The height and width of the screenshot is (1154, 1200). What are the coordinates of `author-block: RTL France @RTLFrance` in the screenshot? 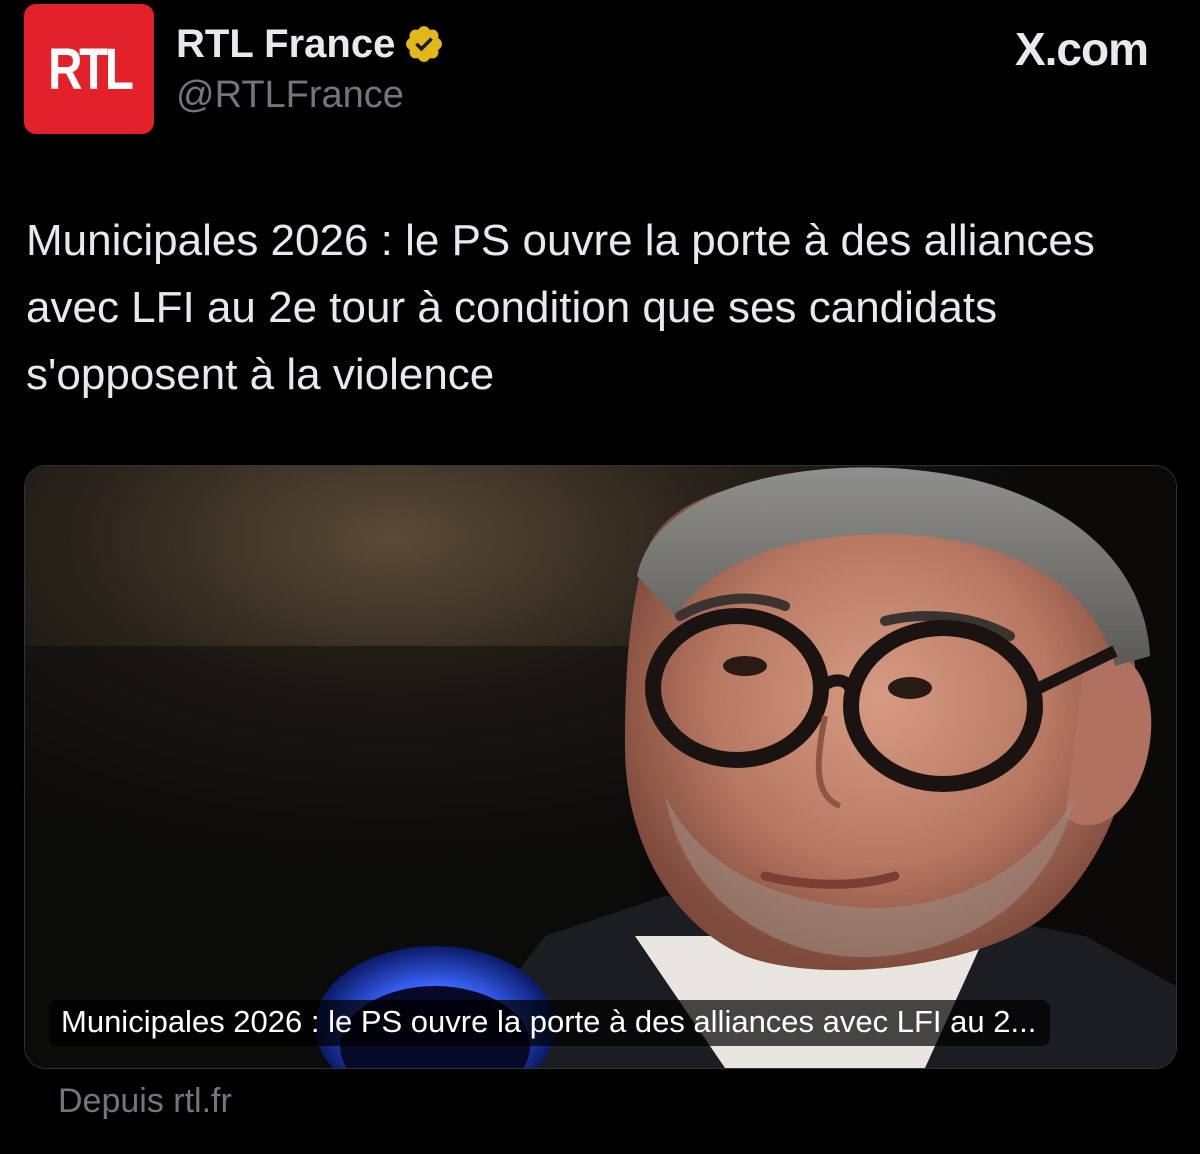 It's located at (310, 68).